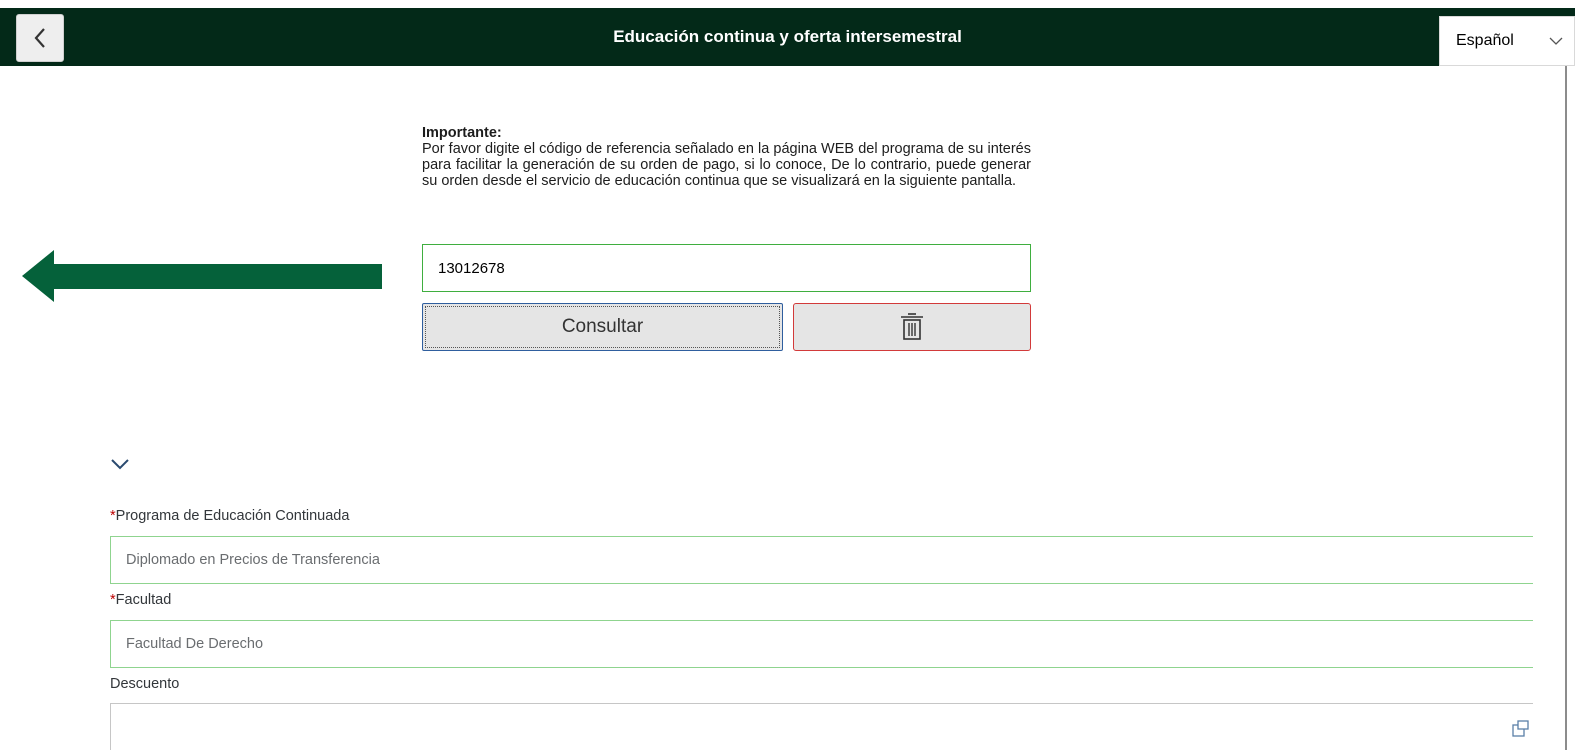 This screenshot has height=750, width=1575. What do you see at coordinates (143, 600) in the screenshot?
I see `facultad-label-text: Facultad` at bounding box center [143, 600].